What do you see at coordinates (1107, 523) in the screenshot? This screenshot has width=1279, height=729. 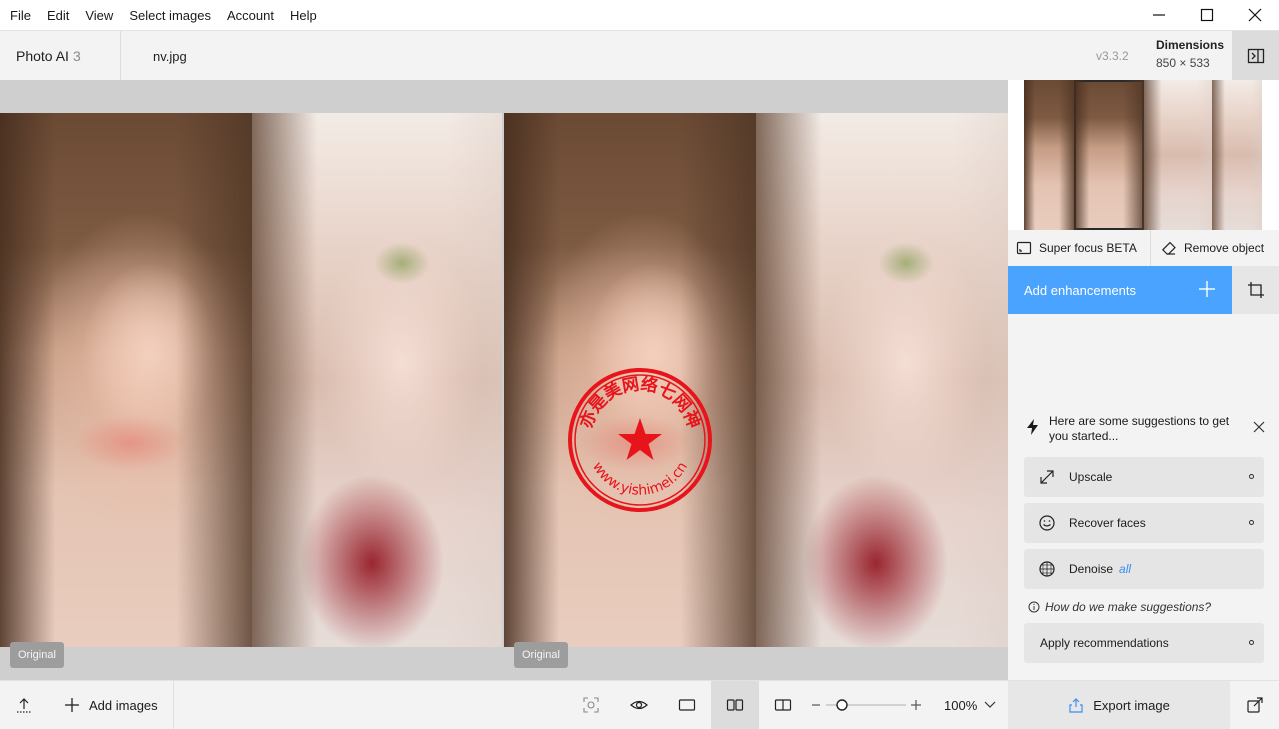 I see `suggestion-label: Recover faces` at bounding box center [1107, 523].